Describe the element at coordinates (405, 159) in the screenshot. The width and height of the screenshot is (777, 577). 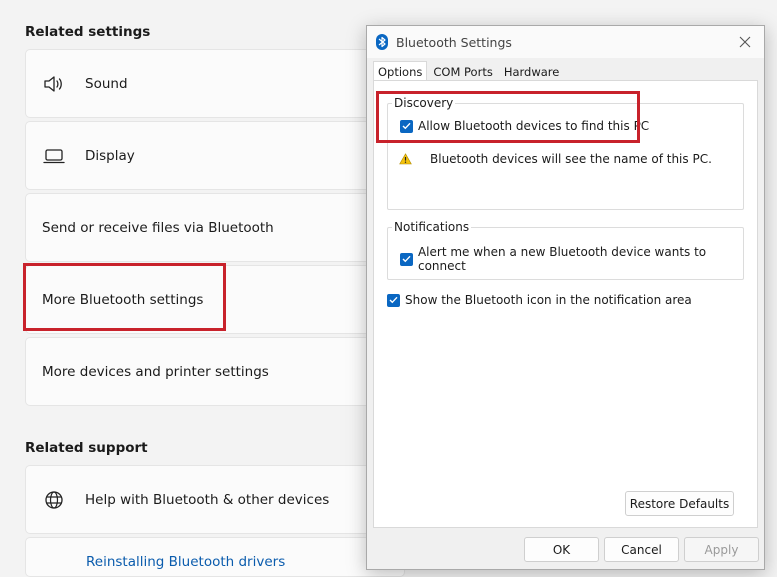
I see `warning-icon` at that location.